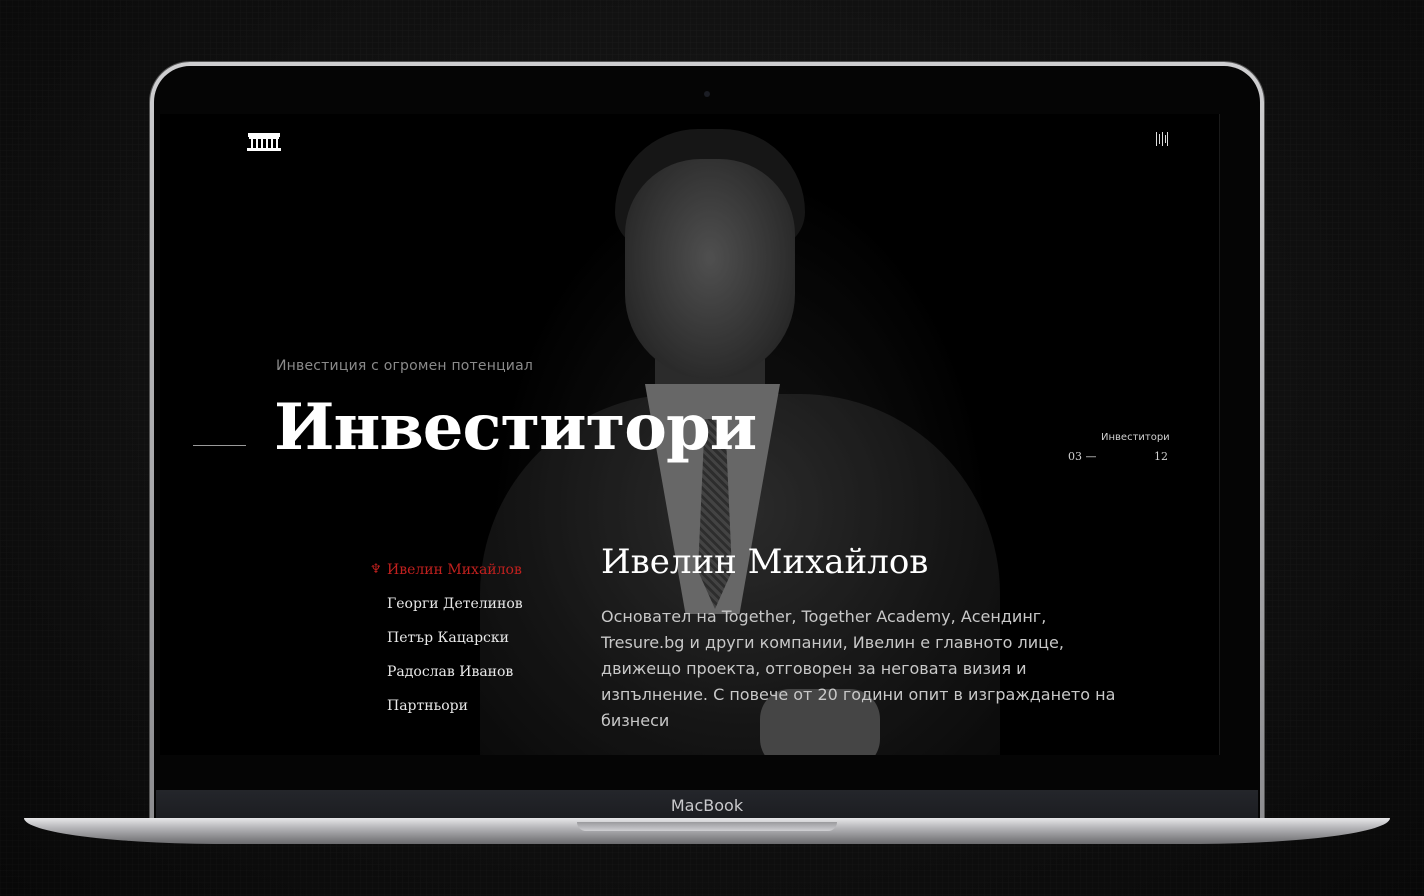  What do you see at coordinates (446, 715) in the screenshot?
I see `investor-nav-item: Партньори` at bounding box center [446, 715].